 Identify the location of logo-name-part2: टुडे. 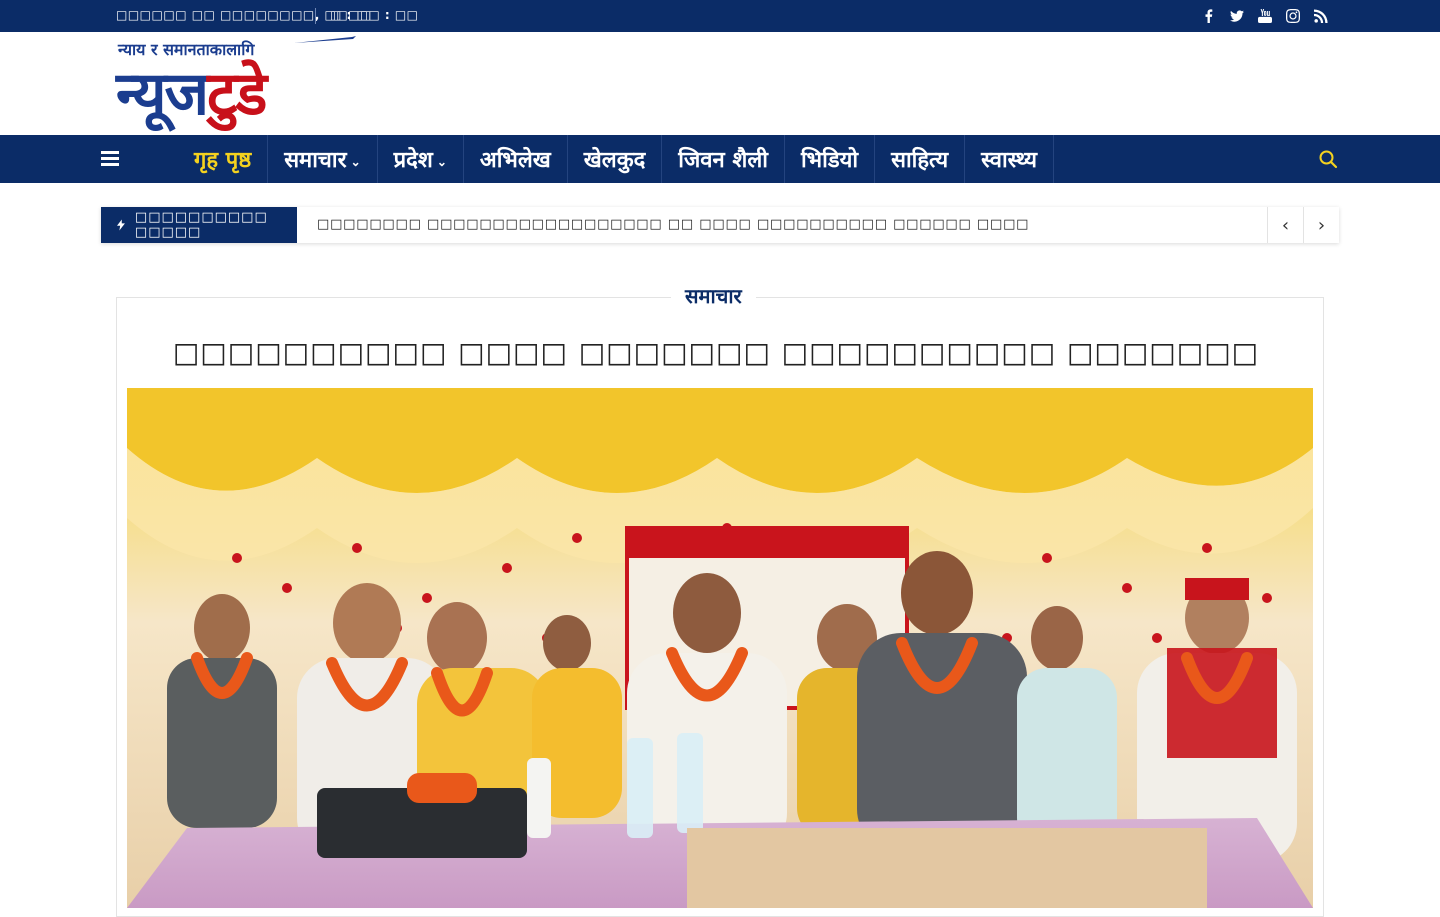
(237, 94).